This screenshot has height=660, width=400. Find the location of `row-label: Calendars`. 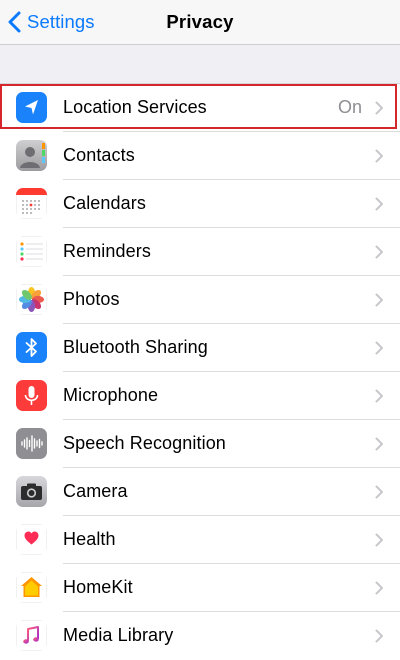

row-label: Calendars is located at coordinates (104, 203).